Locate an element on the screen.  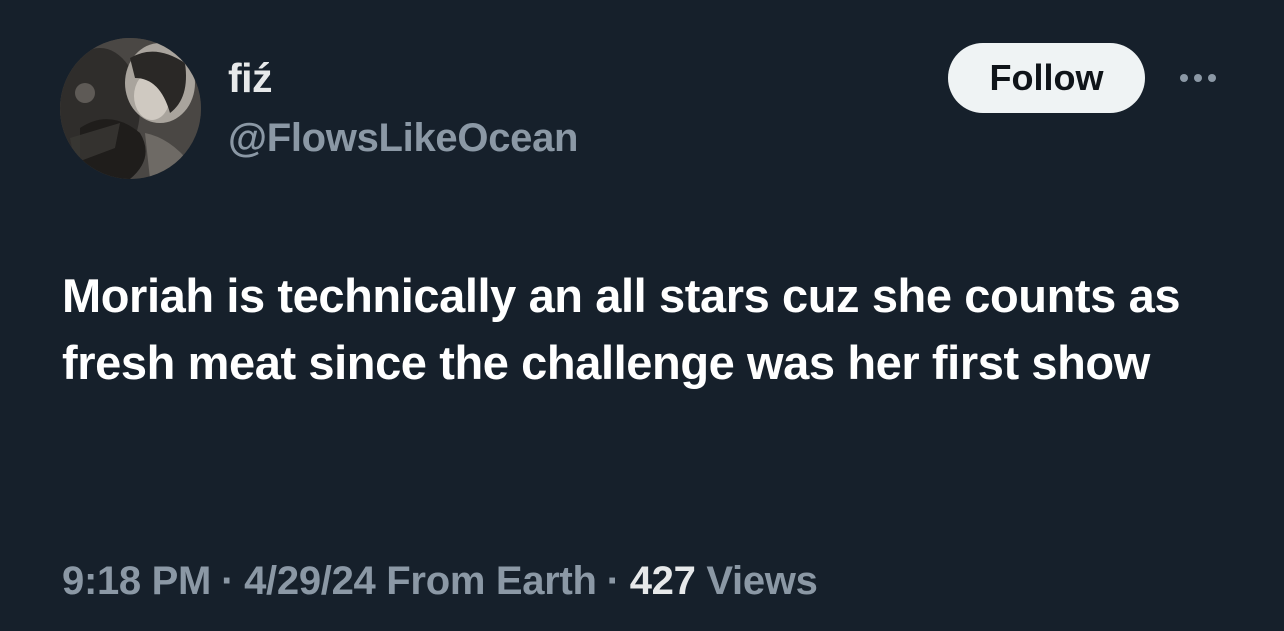
avatar-photo-icon is located at coordinates (130, 108).